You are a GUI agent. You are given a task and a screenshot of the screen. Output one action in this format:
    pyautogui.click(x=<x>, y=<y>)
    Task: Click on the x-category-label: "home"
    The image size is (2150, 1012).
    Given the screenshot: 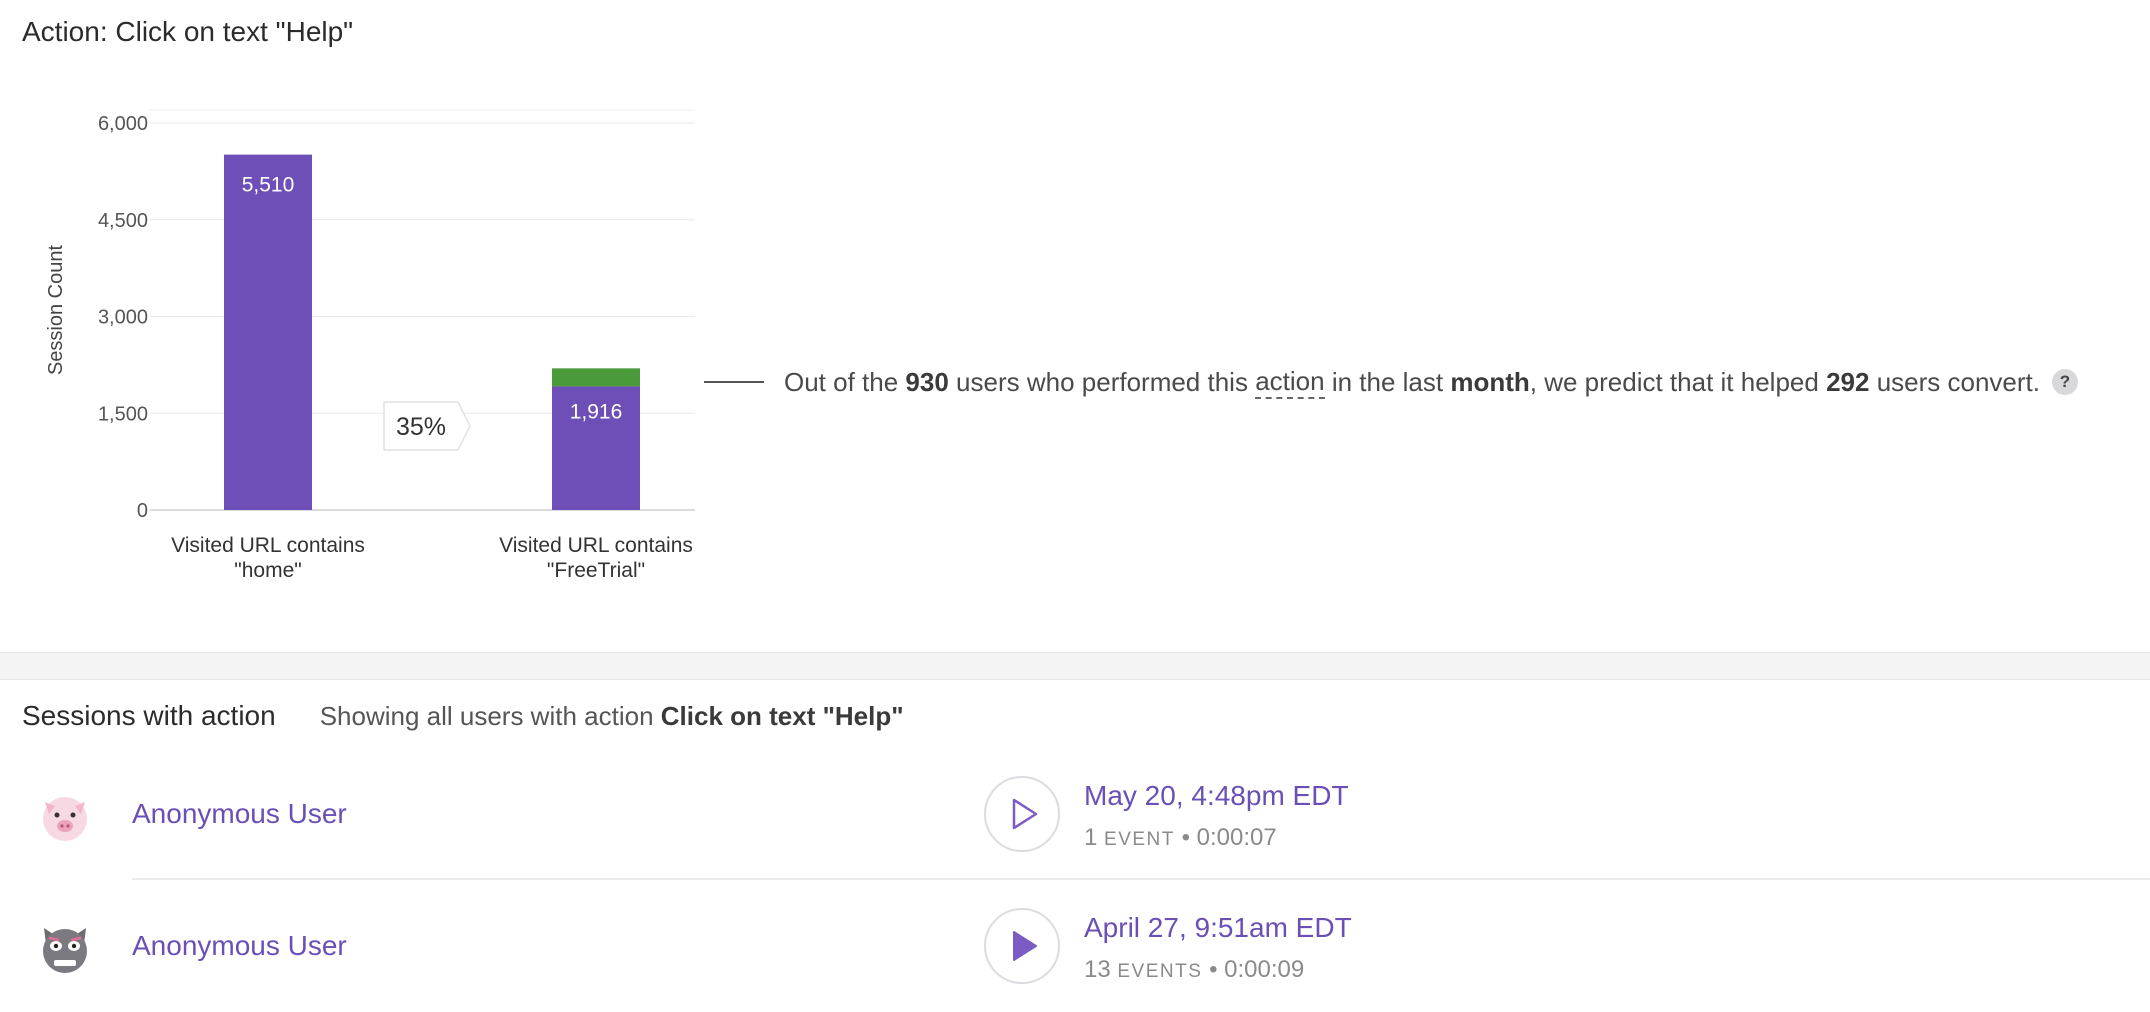 What is the action you would take?
    pyautogui.click(x=267, y=570)
    